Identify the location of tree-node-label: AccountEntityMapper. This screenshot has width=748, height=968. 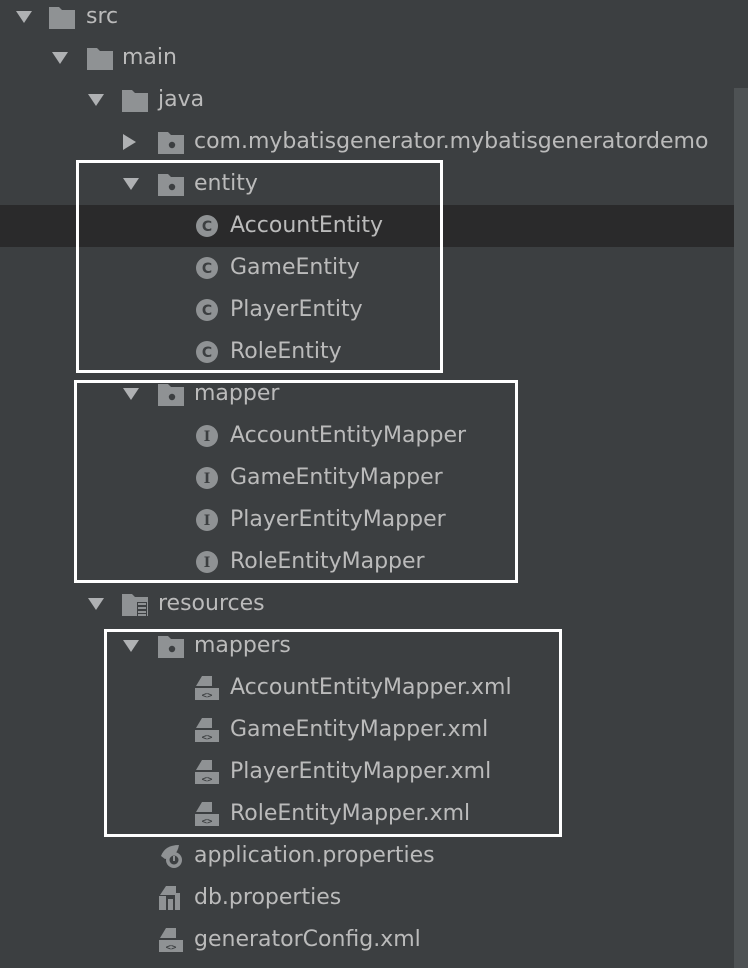
(348, 435).